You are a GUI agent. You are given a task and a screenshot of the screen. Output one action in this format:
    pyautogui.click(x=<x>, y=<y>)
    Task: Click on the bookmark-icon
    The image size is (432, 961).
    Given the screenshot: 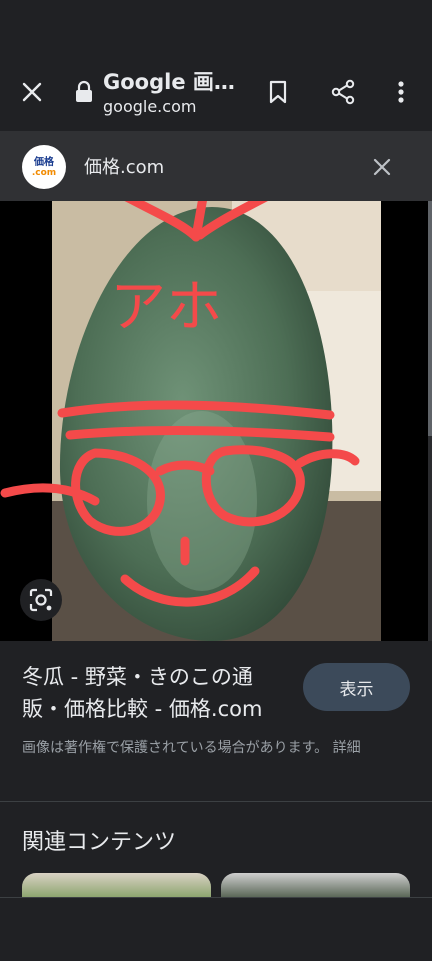 What is the action you would take?
    pyautogui.click(x=278, y=92)
    